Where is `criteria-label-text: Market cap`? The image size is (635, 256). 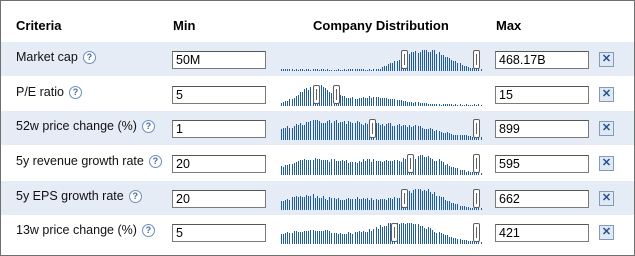
criteria-label-text: Market cap is located at coordinates (47, 57).